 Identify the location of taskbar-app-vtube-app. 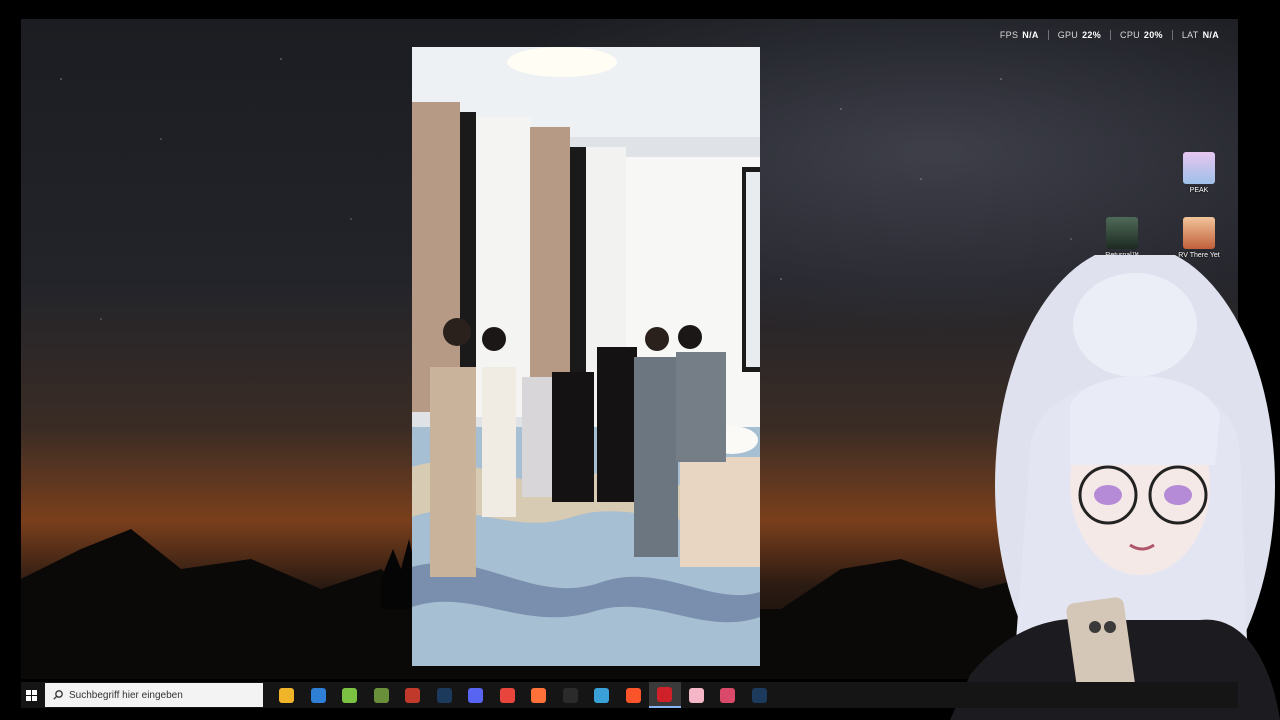
(697, 695).